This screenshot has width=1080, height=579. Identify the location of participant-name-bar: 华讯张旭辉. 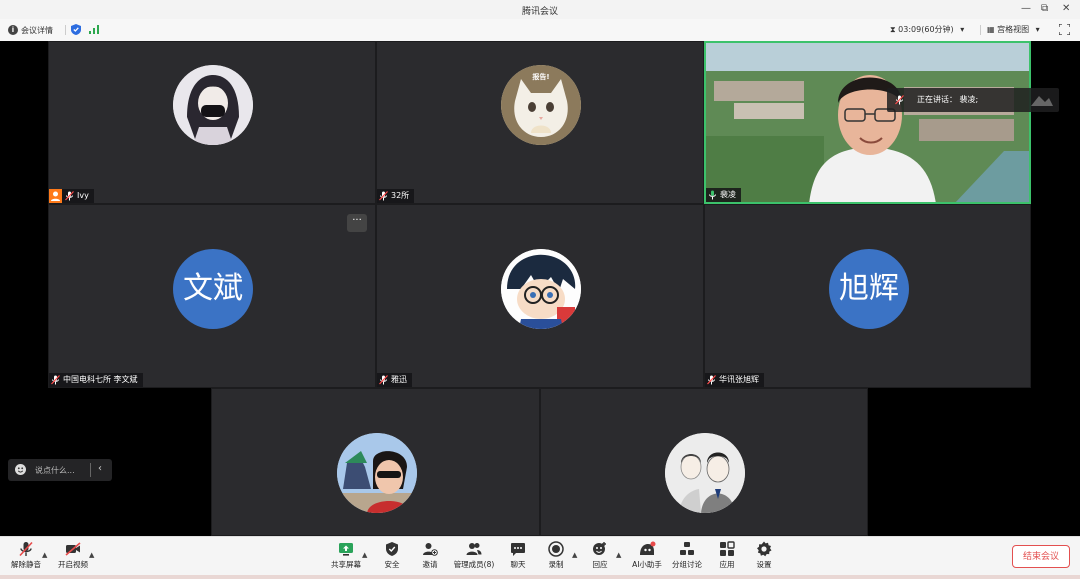
(734, 380).